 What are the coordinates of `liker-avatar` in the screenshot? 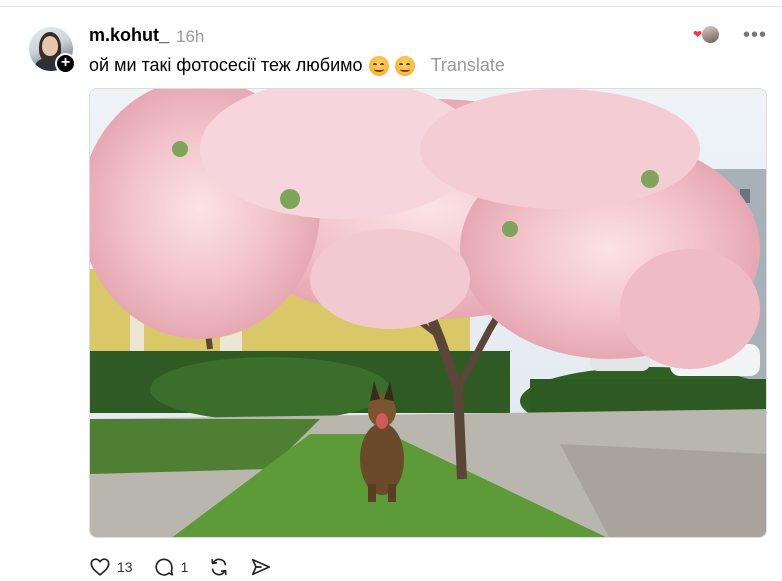 It's located at (710, 34).